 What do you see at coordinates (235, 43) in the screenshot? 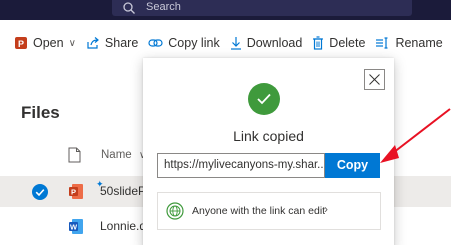
I see `download-icon` at bounding box center [235, 43].